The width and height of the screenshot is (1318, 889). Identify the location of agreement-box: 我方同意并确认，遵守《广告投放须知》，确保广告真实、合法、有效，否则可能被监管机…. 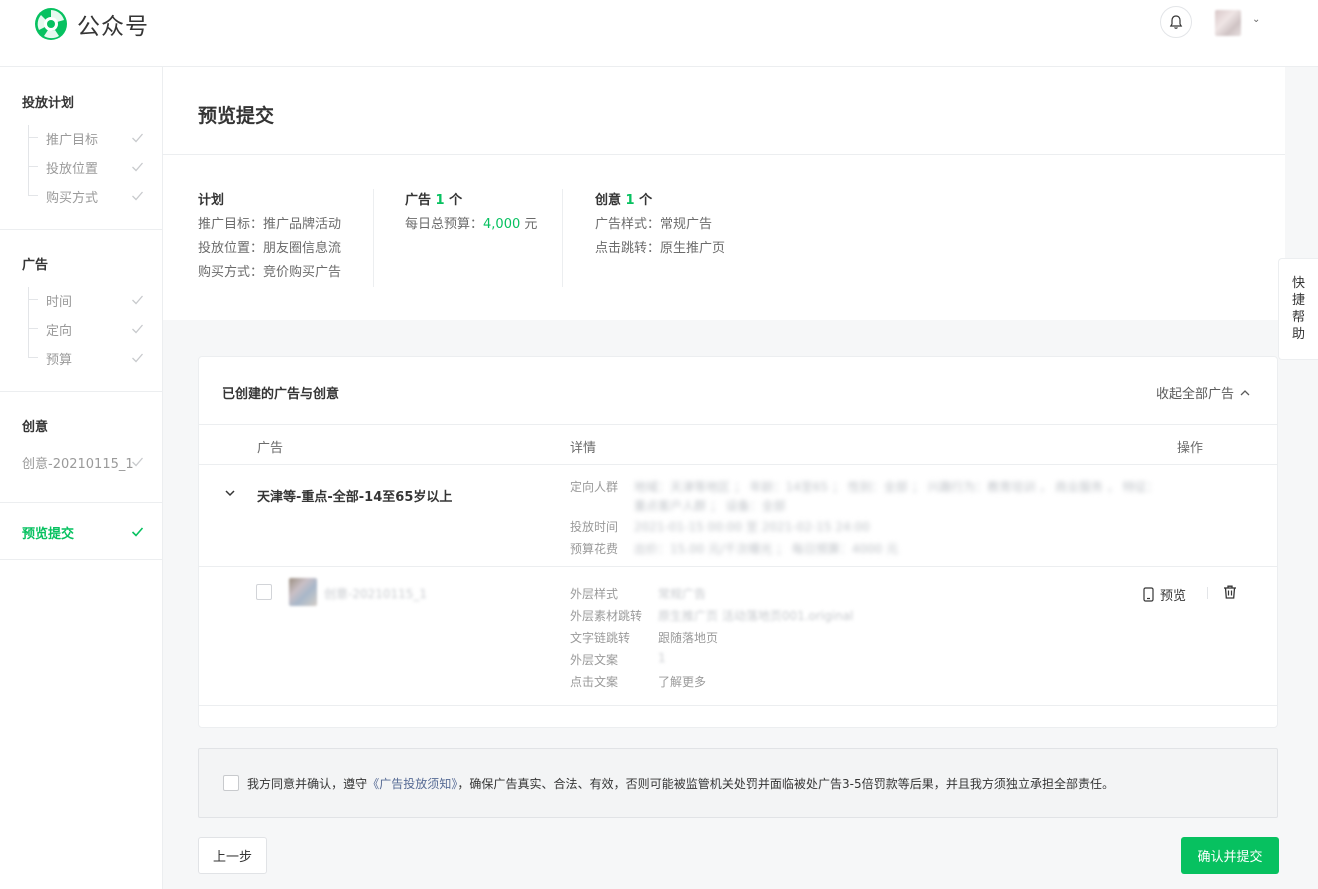
(738, 783).